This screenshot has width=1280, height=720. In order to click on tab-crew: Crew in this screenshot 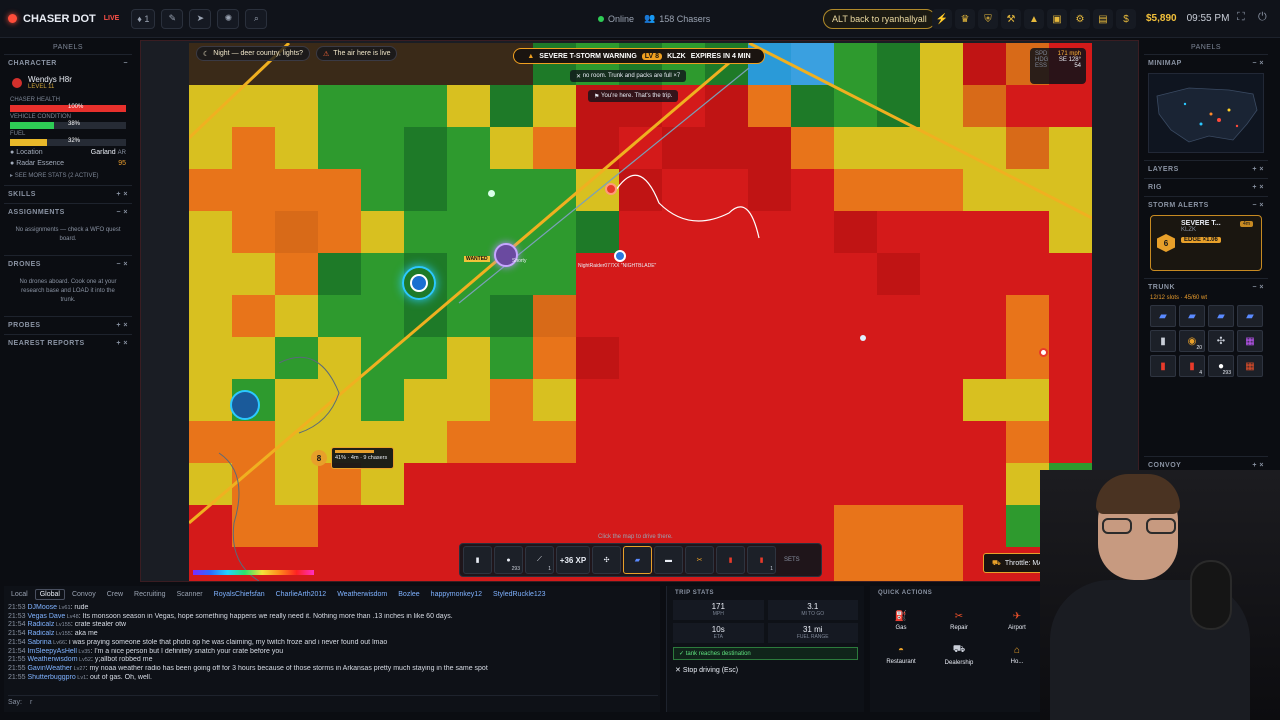, I will do `click(115, 594)`.